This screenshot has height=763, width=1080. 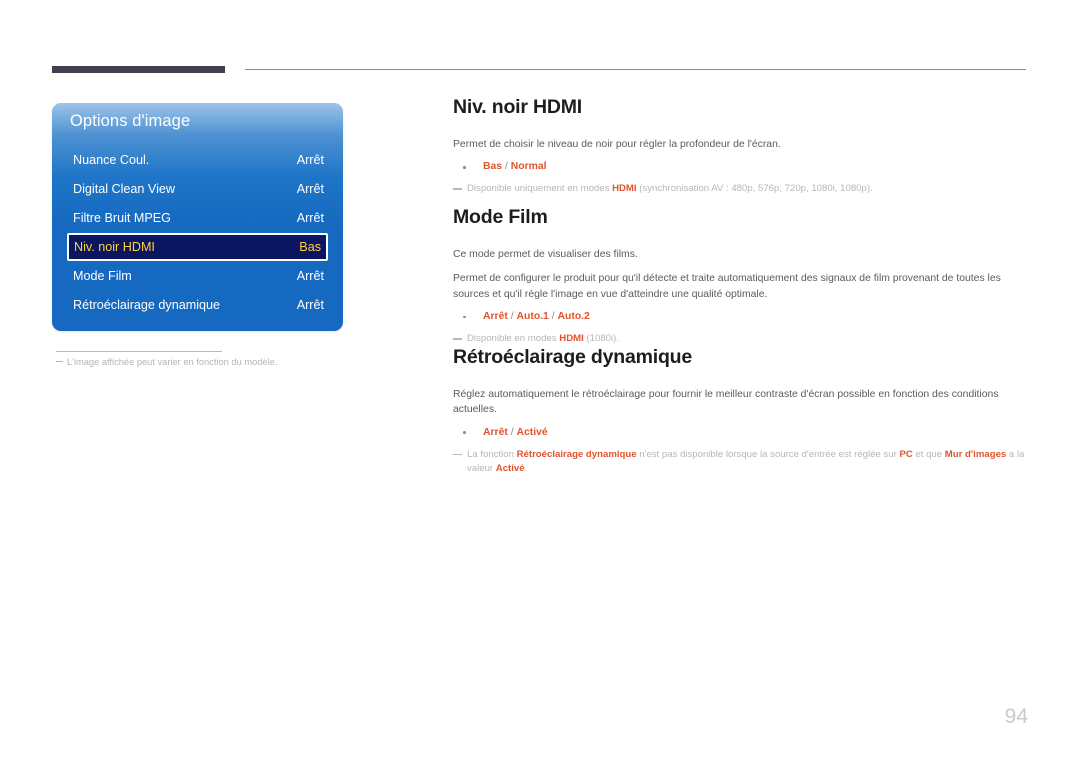 I want to click on osd-row-label: Niv. noir HDMI, so click(x=114, y=247).